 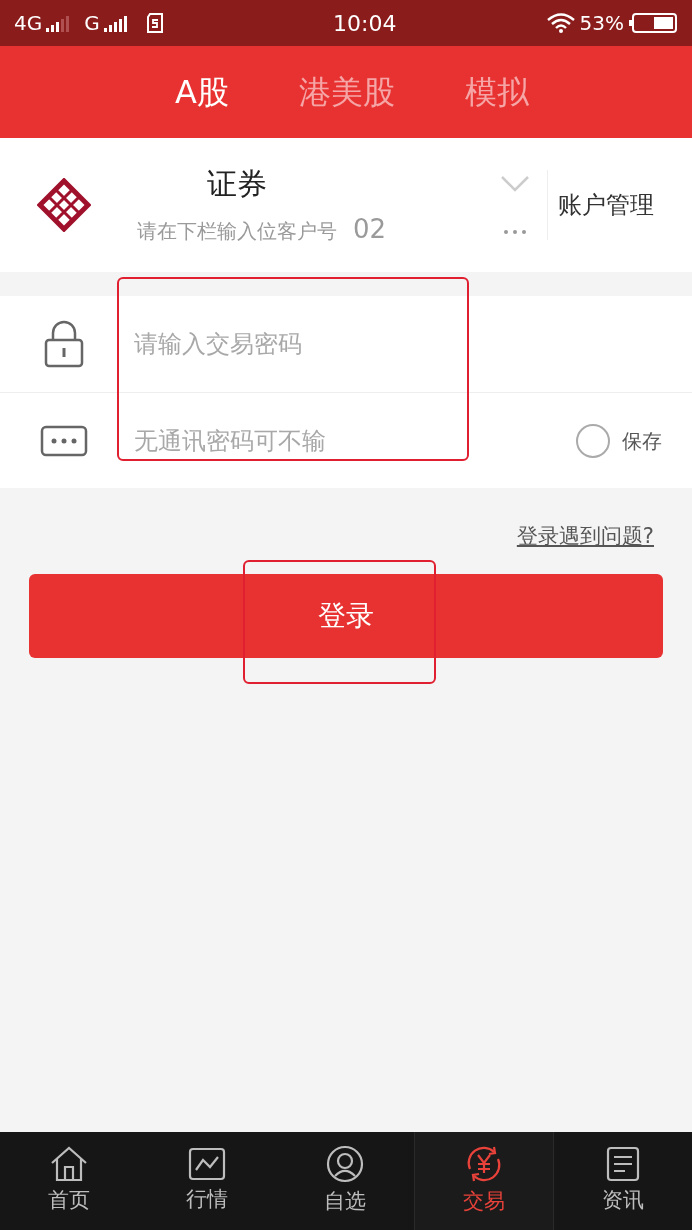 I want to click on comm-password-field: 无通讯密码可不输, so click(x=352, y=440).